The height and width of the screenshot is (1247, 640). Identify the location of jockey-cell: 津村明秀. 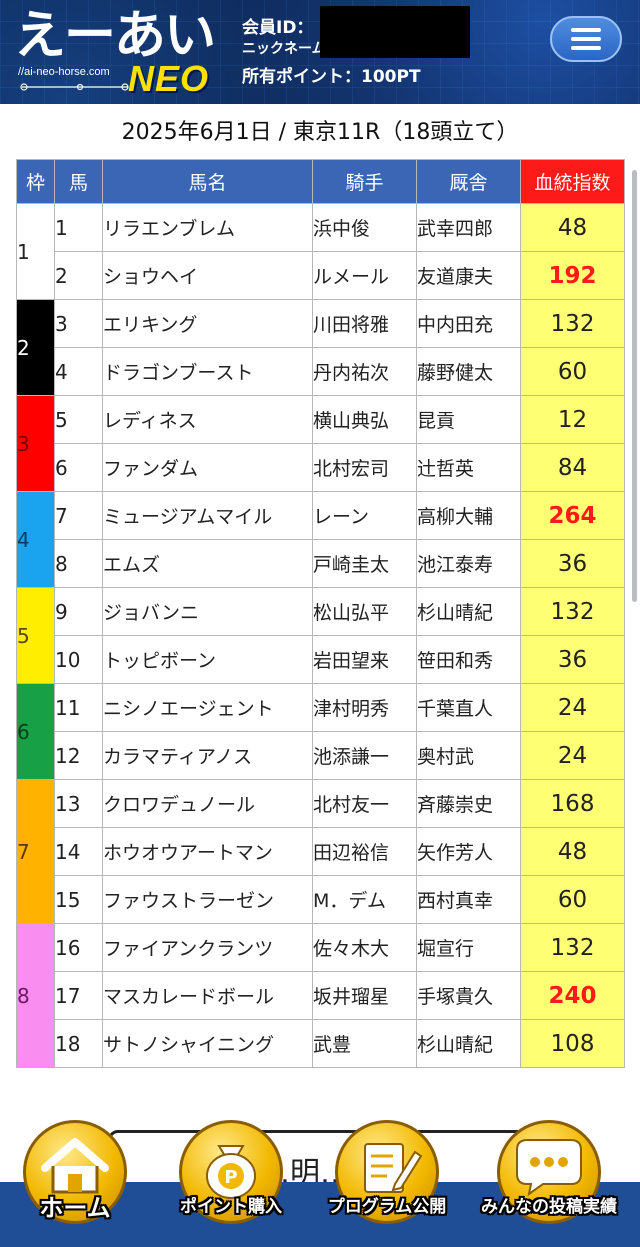
(364, 707).